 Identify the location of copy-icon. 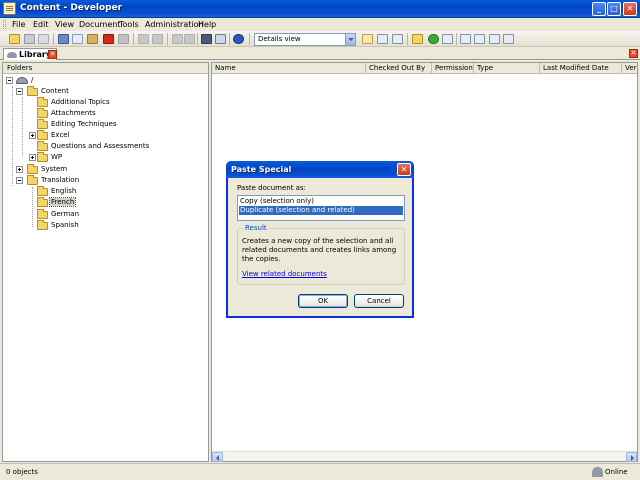
(77, 39).